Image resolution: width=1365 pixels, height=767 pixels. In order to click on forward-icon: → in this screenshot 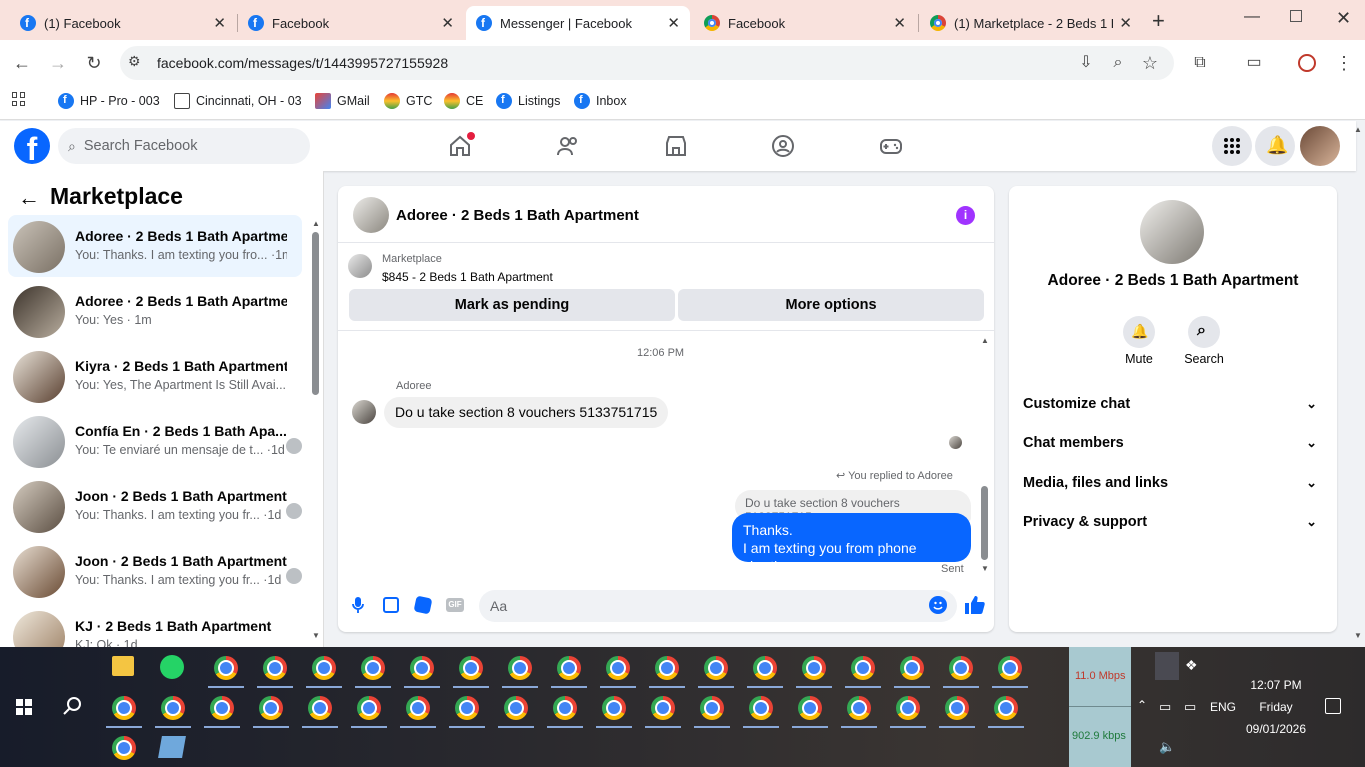, I will do `click(58, 63)`.